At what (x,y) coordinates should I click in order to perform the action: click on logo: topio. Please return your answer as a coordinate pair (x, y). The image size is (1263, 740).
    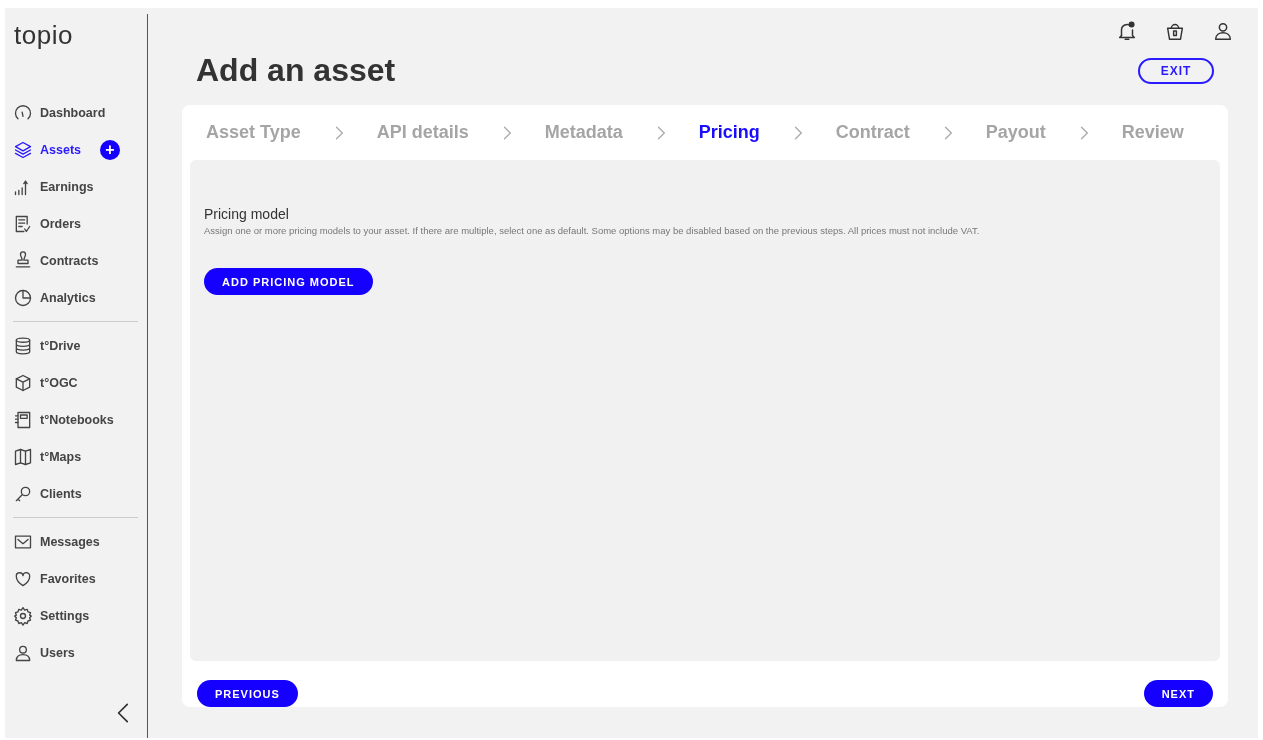
    Looking at the image, I should click on (43, 35).